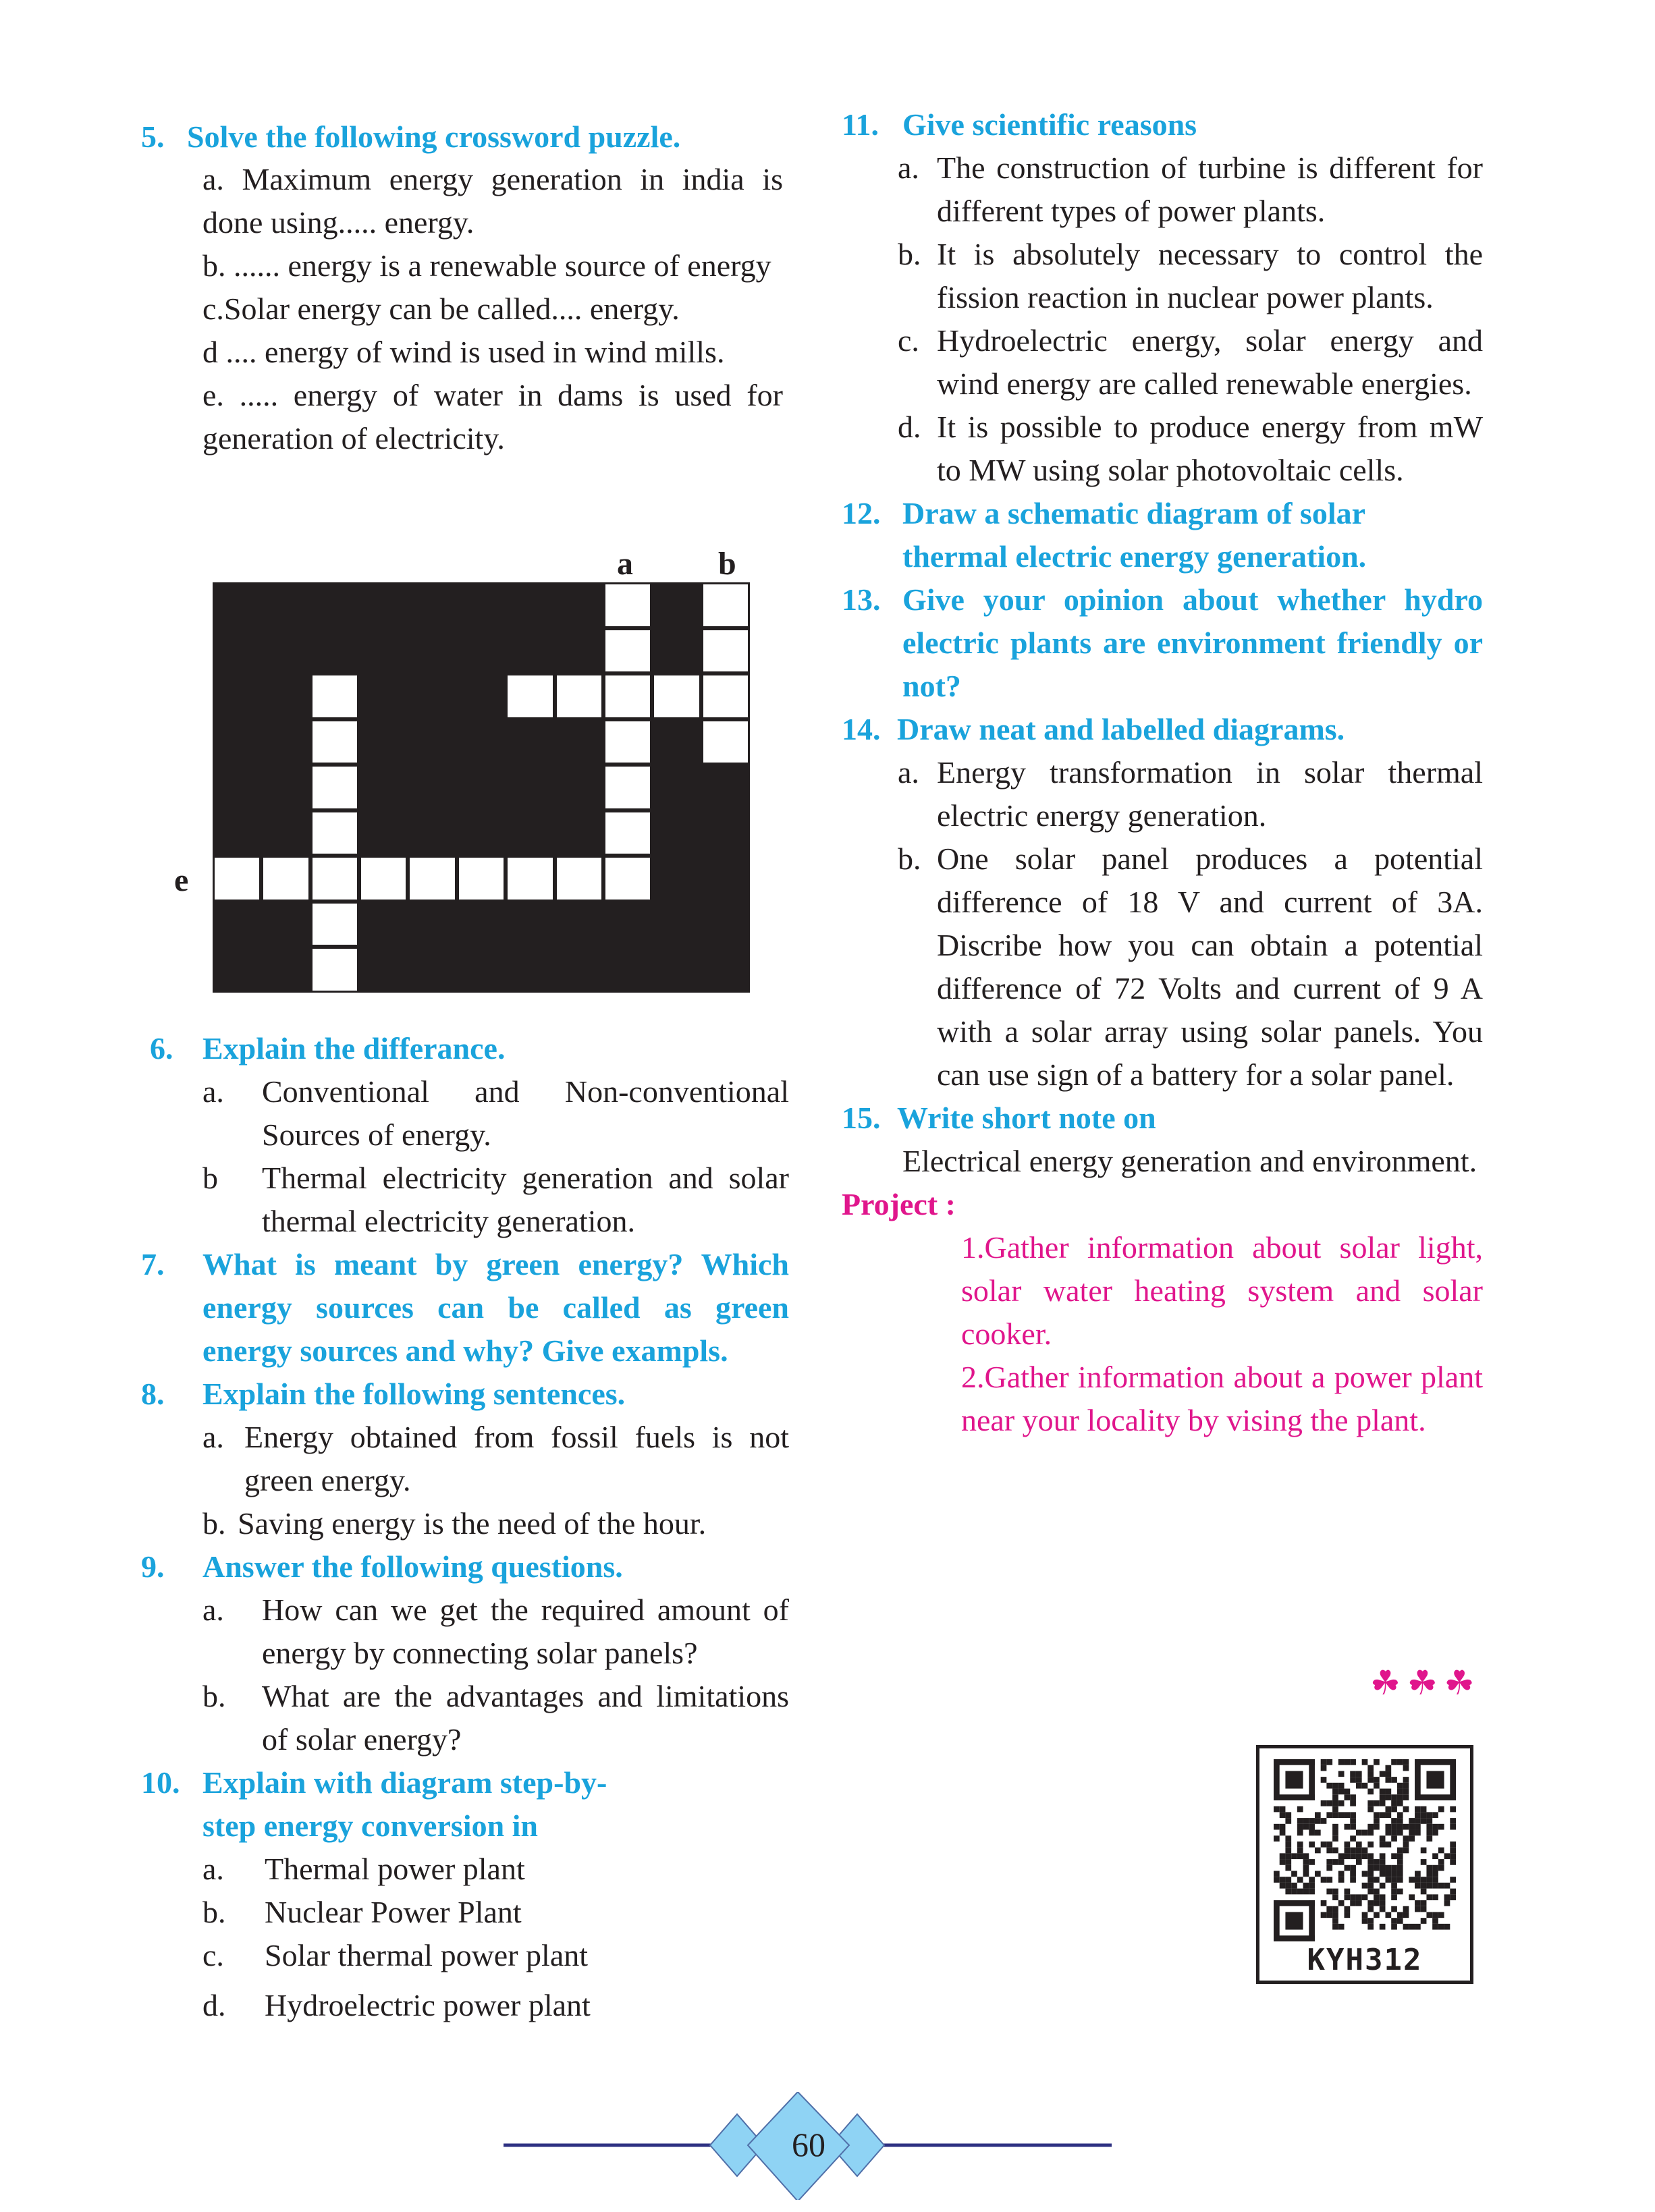 This screenshot has width=1655, height=2212. What do you see at coordinates (153, 1264) in the screenshot?
I see `question-number: 7.` at bounding box center [153, 1264].